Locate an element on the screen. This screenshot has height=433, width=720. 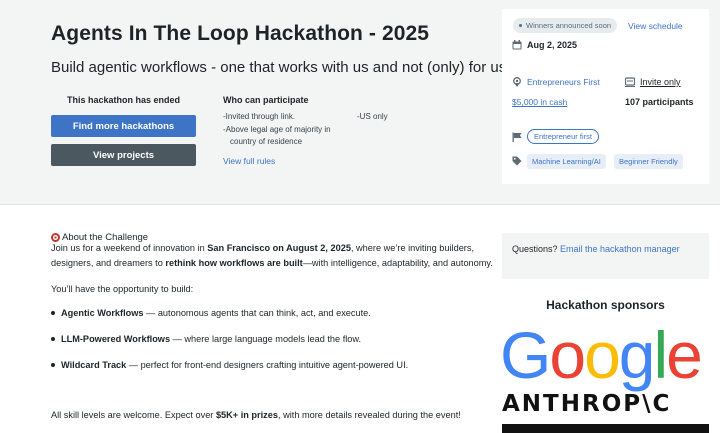
view-projects-button: View projects is located at coordinates (123, 155).